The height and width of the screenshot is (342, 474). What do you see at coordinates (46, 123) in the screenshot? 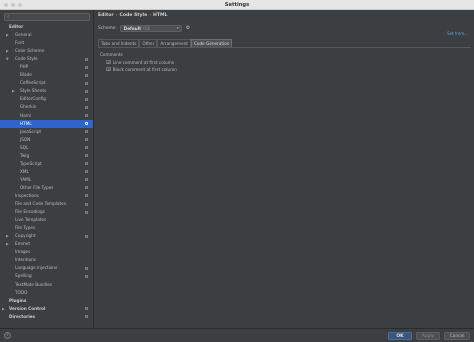
I see `sidebar-item-html: HTML` at bounding box center [46, 123].